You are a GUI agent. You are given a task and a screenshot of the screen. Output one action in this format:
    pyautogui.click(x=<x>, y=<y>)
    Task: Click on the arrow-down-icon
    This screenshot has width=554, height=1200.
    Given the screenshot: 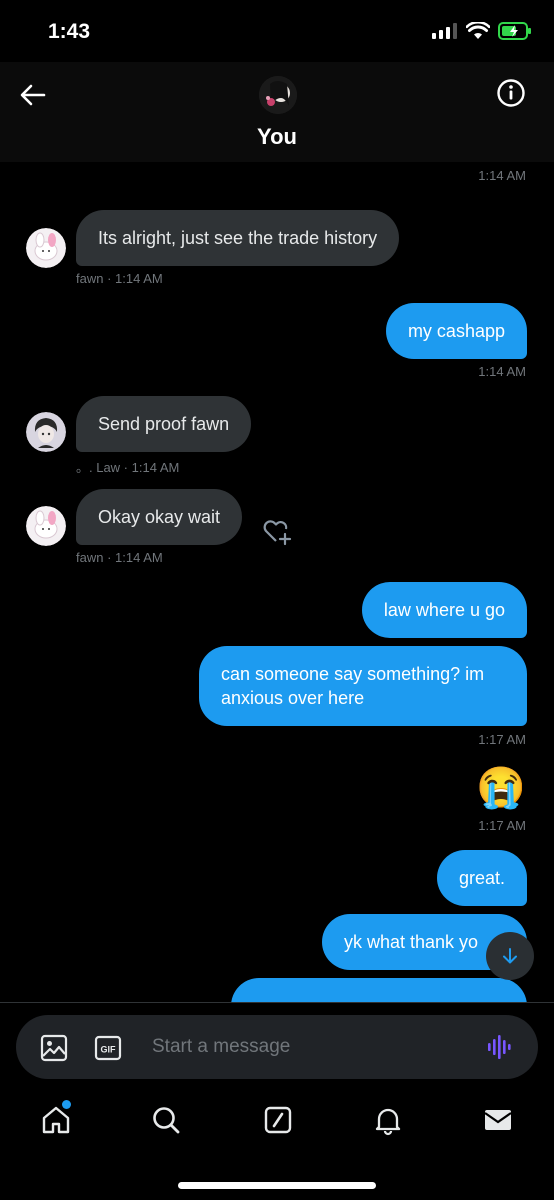 What is the action you would take?
    pyautogui.click(x=510, y=956)
    